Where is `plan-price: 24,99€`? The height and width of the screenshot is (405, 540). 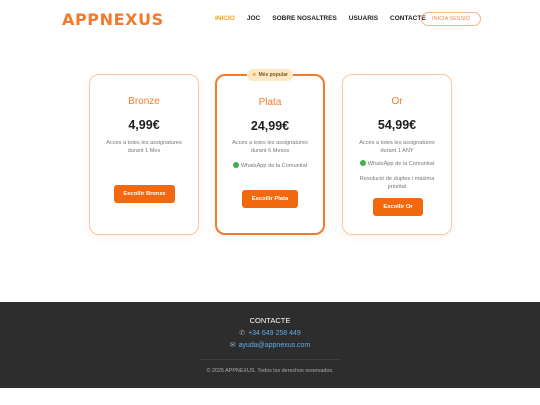 plan-price: 24,99€ is located at coordinates (270, 126).